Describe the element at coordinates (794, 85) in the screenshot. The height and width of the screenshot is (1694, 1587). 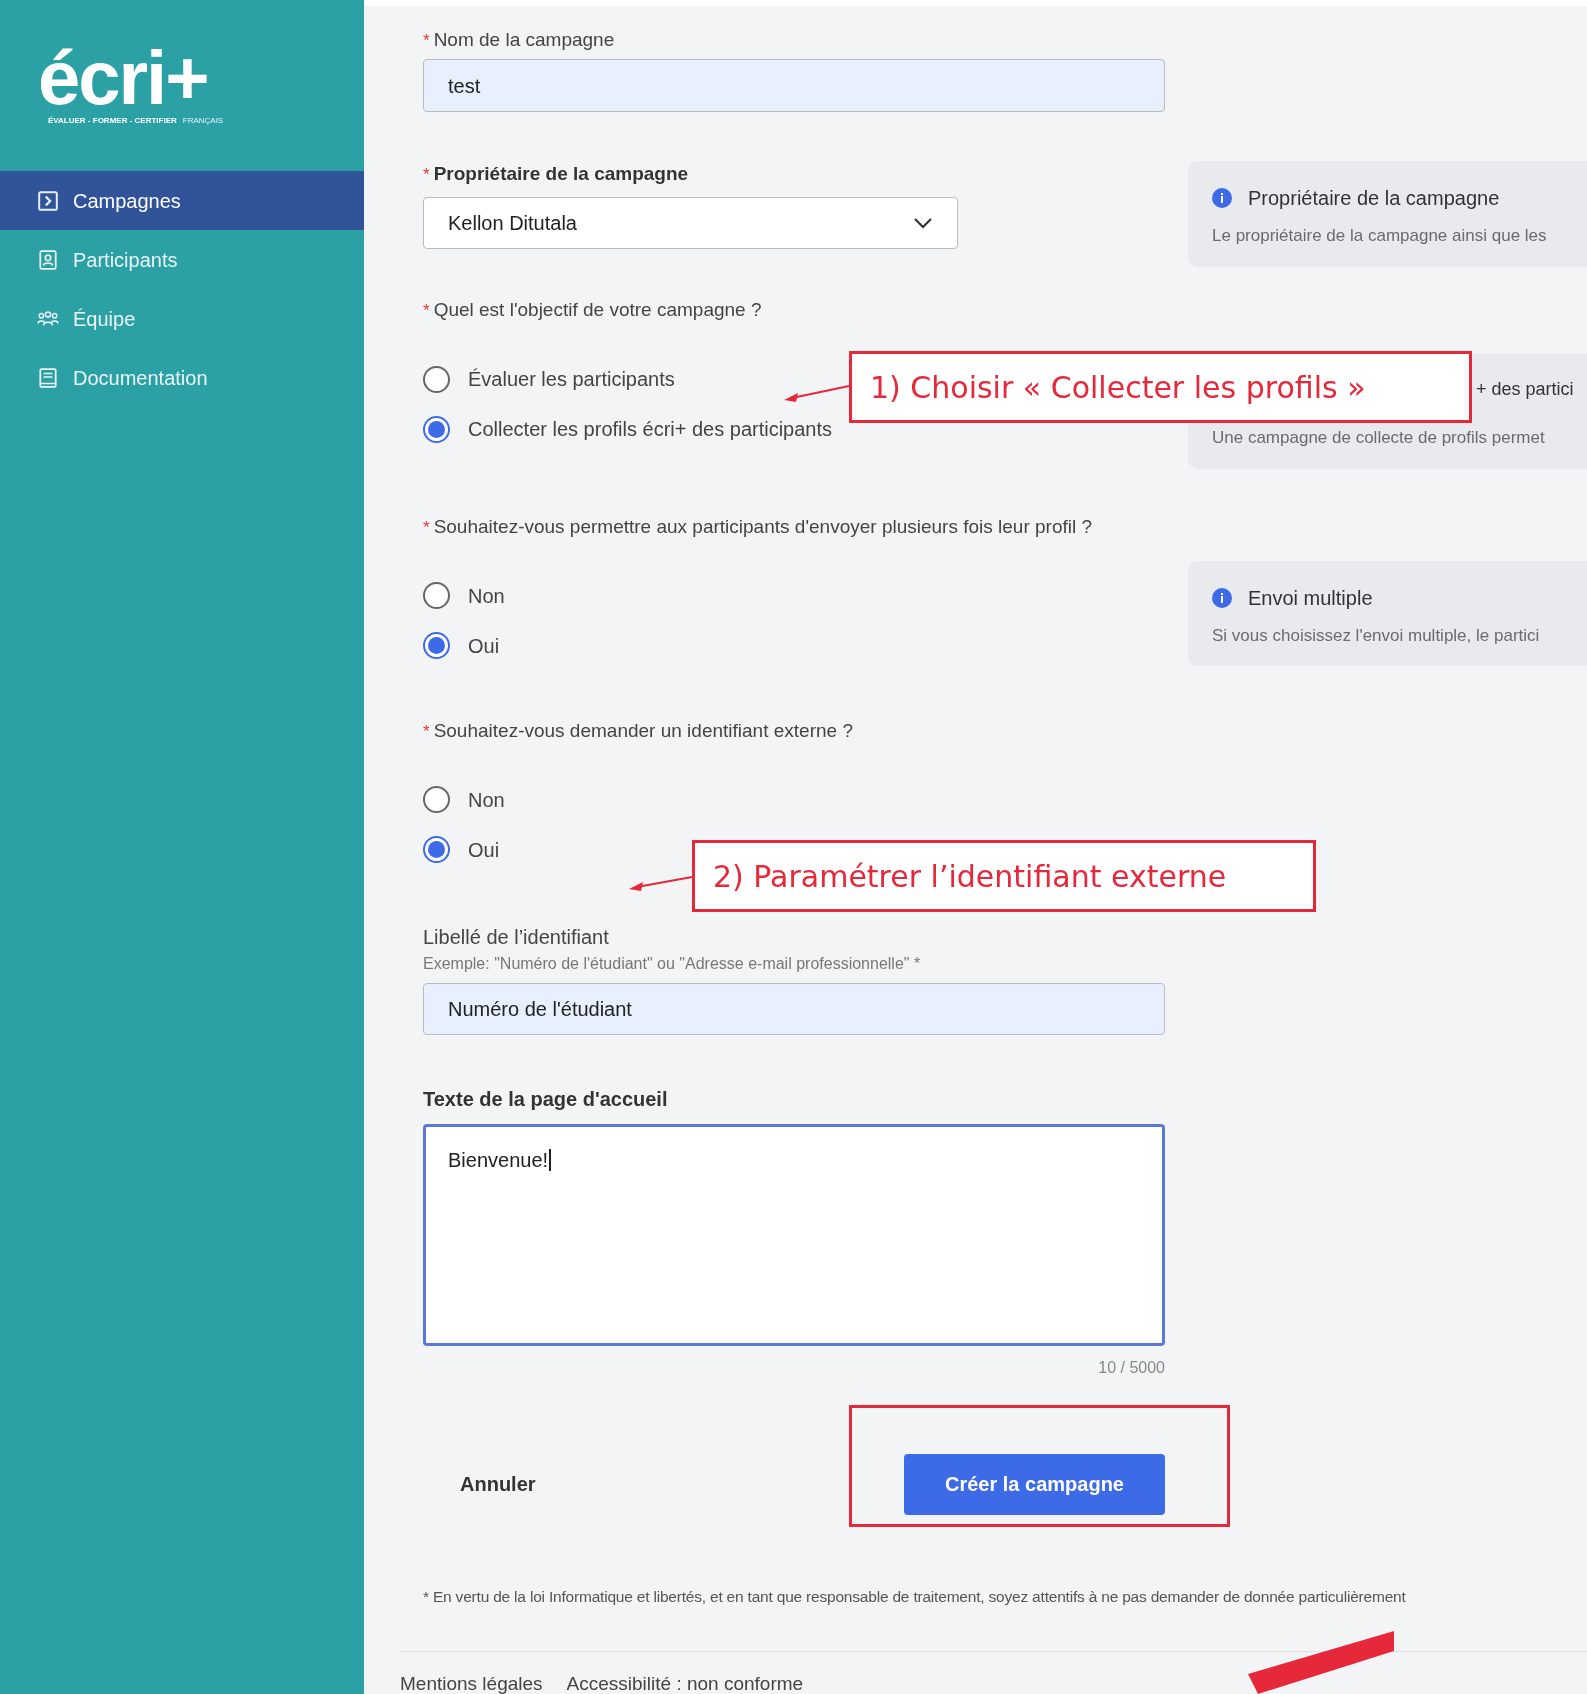
I see `text-field: test` at that location.